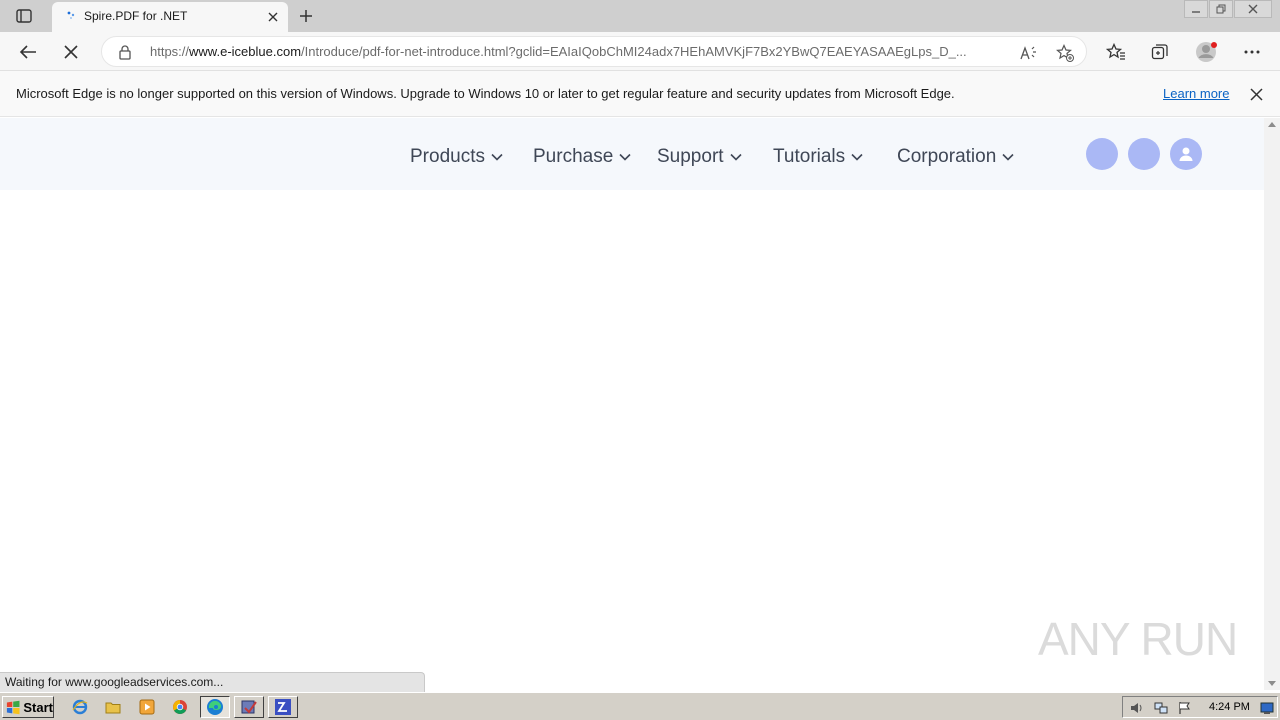  I want to click on tab-active: Spire.PDF for .NET, so click(170, 17).